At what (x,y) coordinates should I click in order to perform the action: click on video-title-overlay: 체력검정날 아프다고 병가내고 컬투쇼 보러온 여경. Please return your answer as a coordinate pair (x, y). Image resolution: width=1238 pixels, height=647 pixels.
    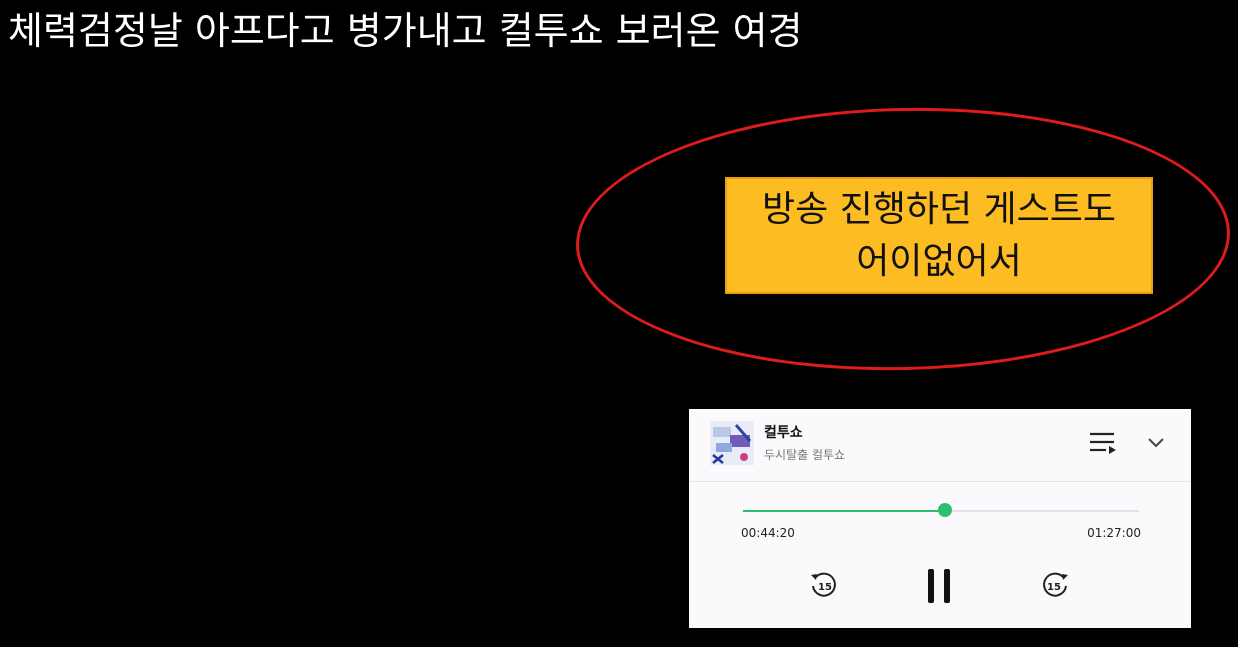
    Looking at the image, I should click on (405, 31).